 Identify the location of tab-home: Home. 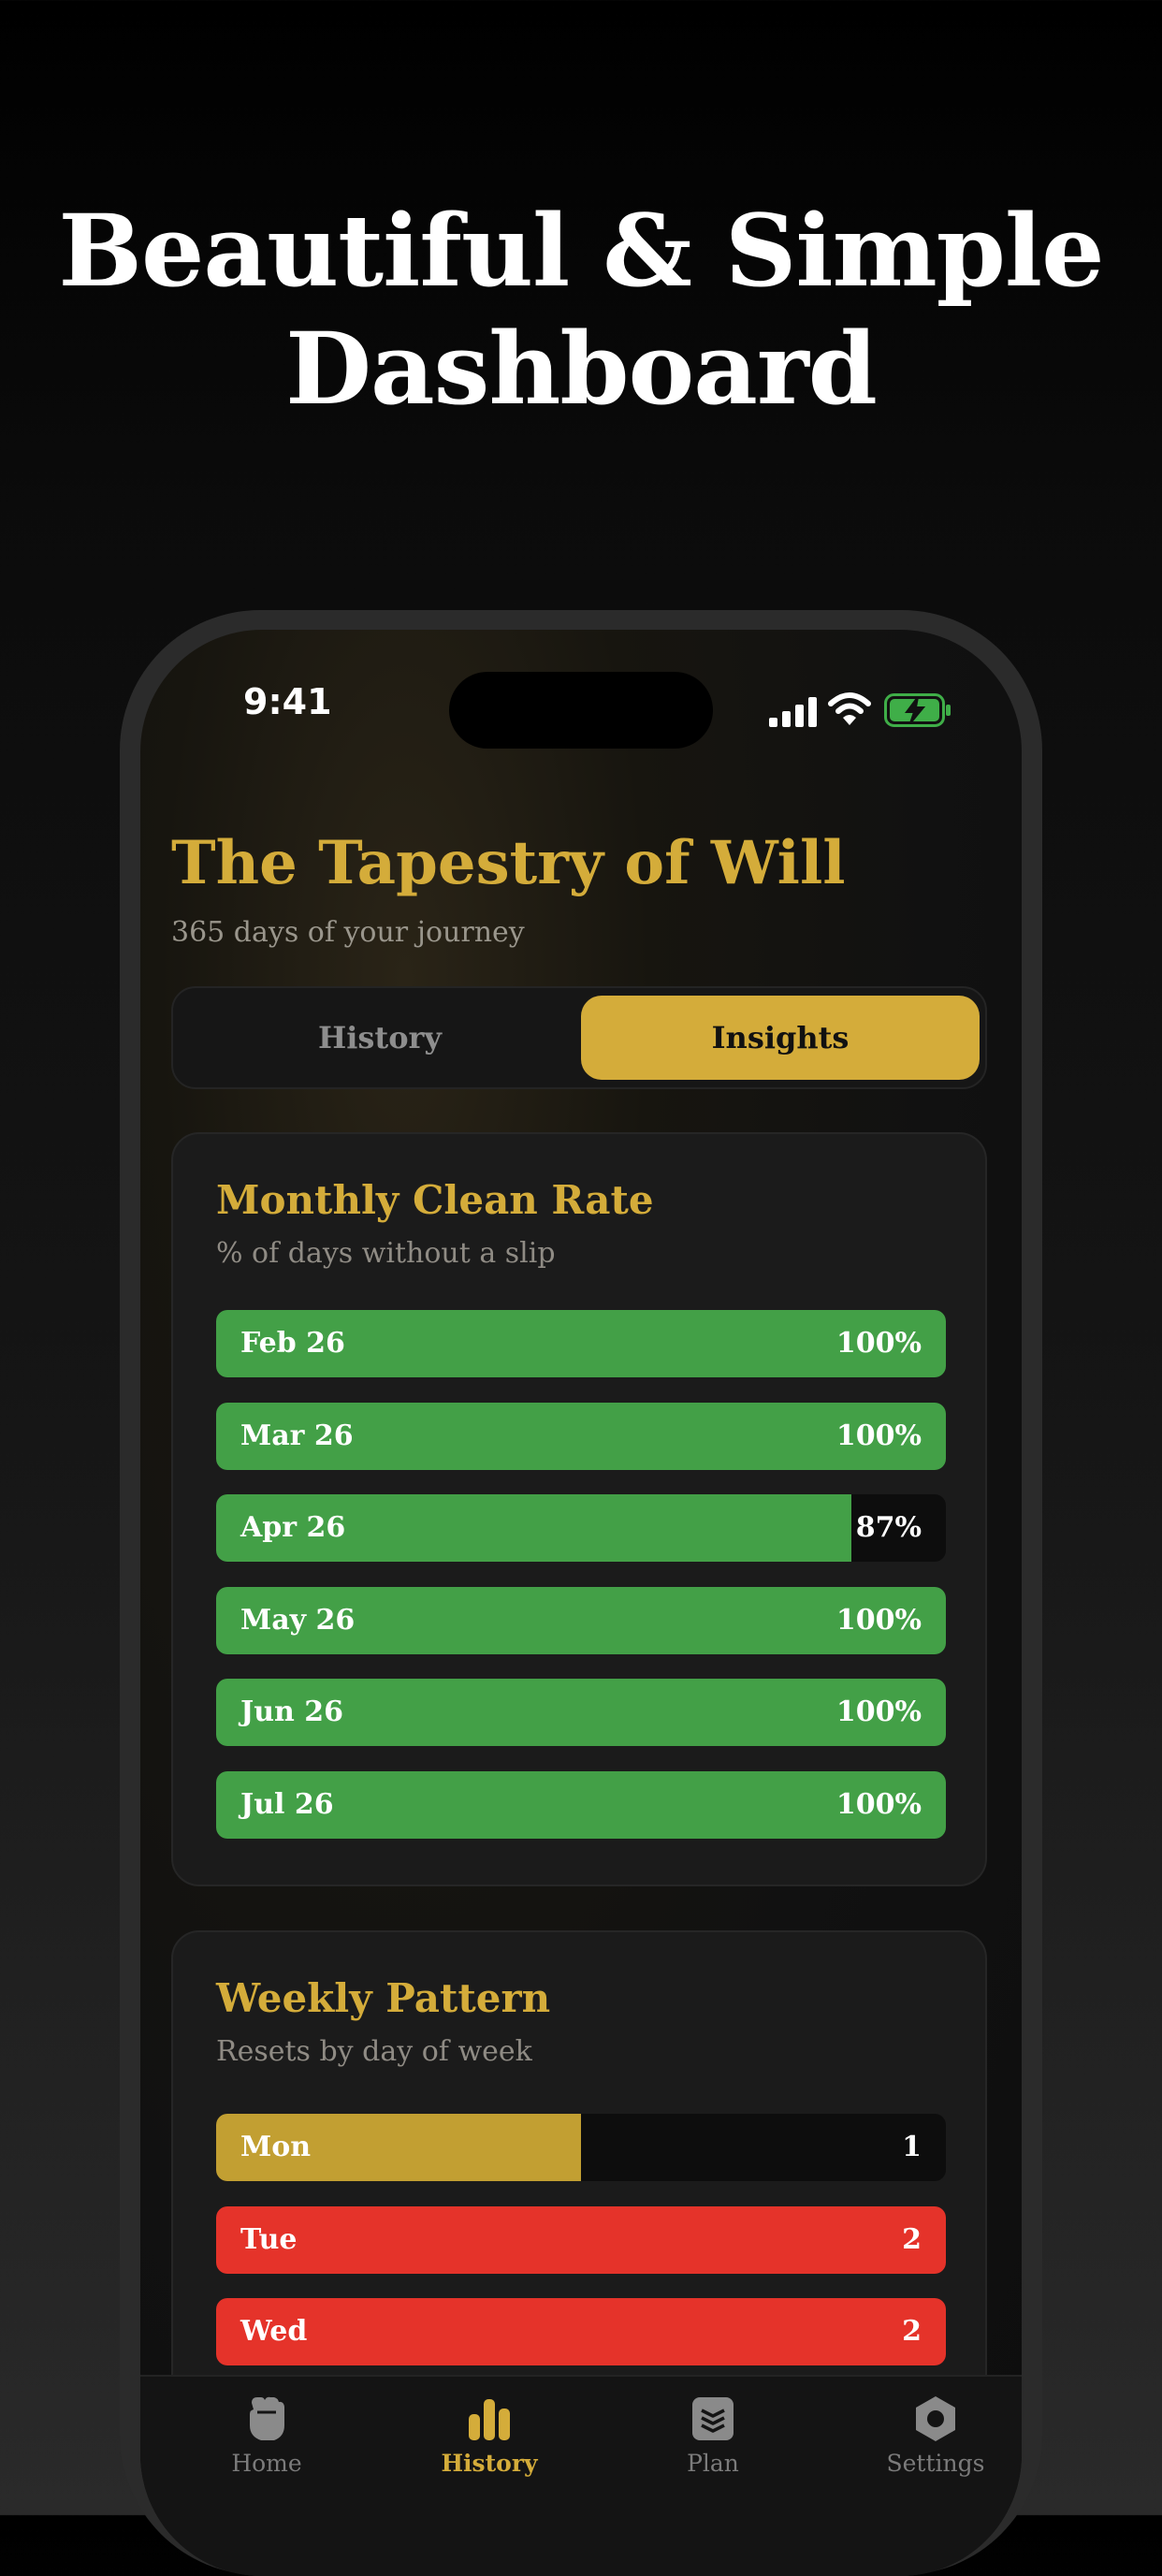
(266, 2435).